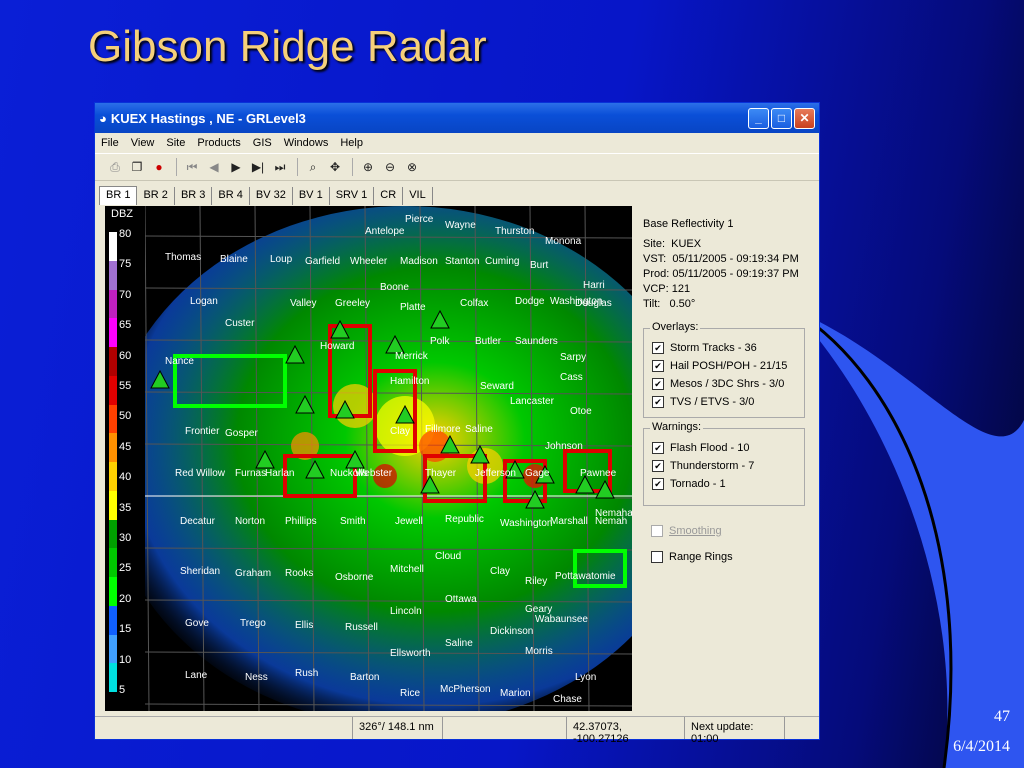  What do you see at coordinates (729, 366) in the screenshot?
I see `overlay-label: Hail POSH/POH - 21/15` at bounding box center [729, 366].